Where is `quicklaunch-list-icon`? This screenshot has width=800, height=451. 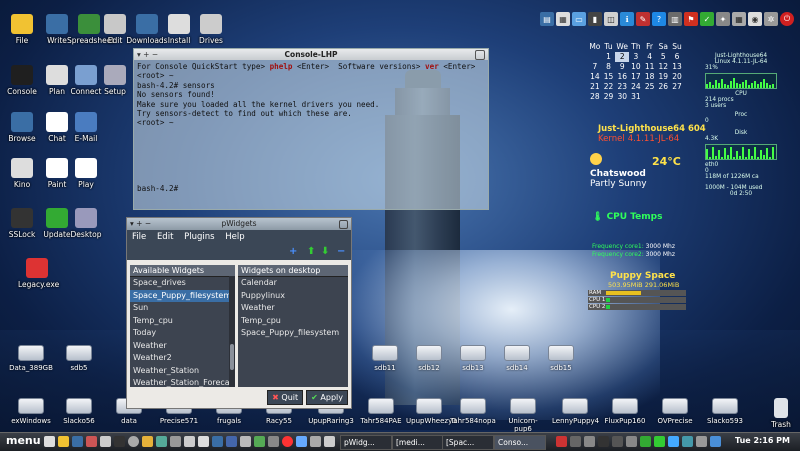 quicklaunch-list-icon is located at coordinates (231, 441).